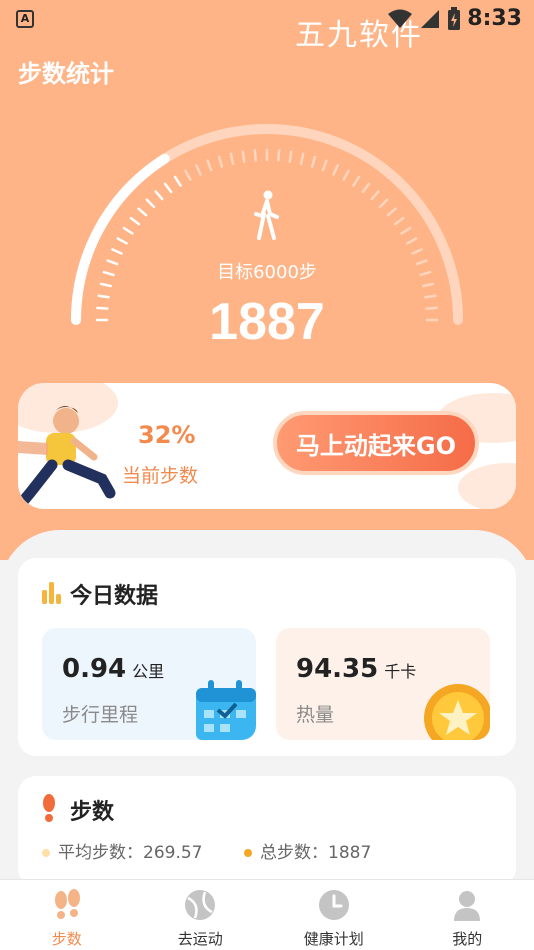 This screenshot has width=534, height=950. What do you see at coordinates (400, 671) in the screenshot?
I see `calories-unit: 千卡` at bounding box center [400, 671].